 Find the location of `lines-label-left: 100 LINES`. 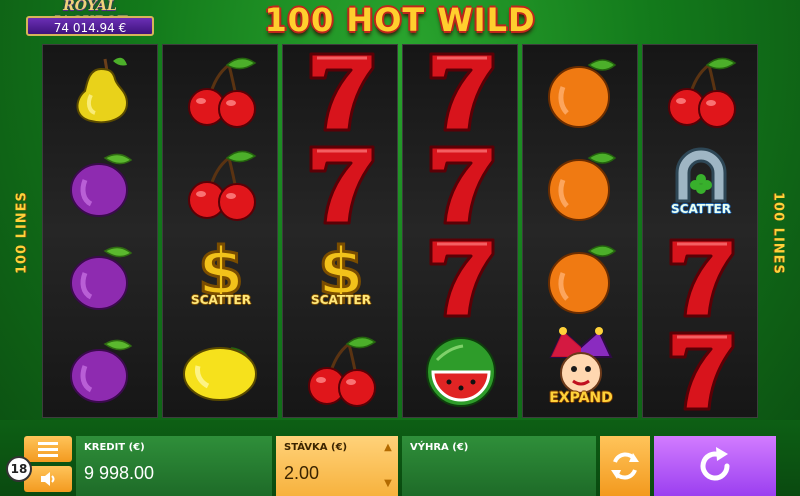

lines-label-left: 100 LINES is located at coordinates (22, 233).